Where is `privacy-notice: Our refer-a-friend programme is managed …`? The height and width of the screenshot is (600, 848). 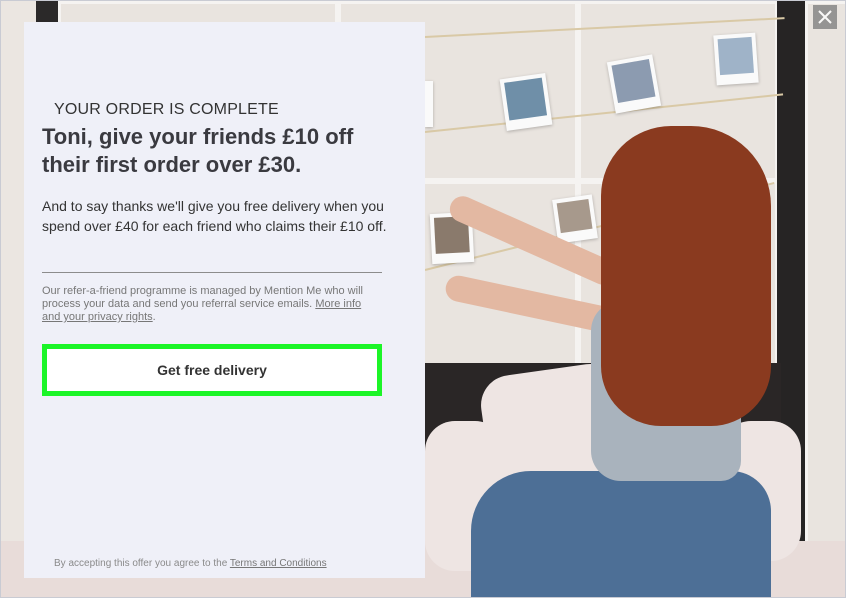 privacy-notice: Our refer-a-friend programme is managed … is located at coordinates (212, 304).